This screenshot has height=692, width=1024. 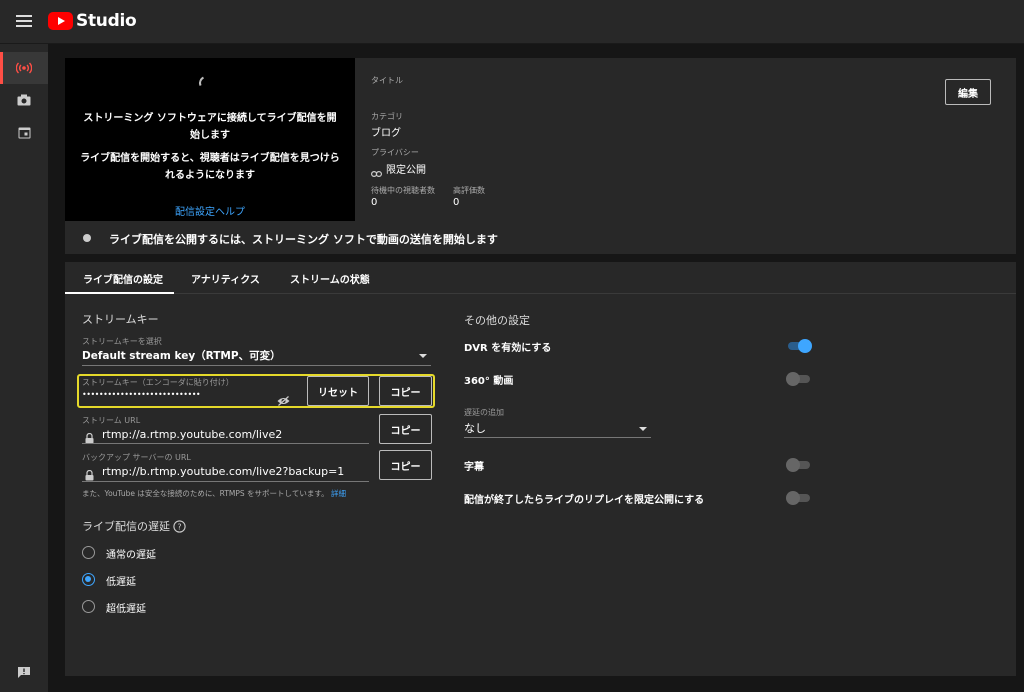 What do you see at coordinates (474, 467) in the screenshot?
I see `captions-label: 字幕` at bounding box center [474, 467].